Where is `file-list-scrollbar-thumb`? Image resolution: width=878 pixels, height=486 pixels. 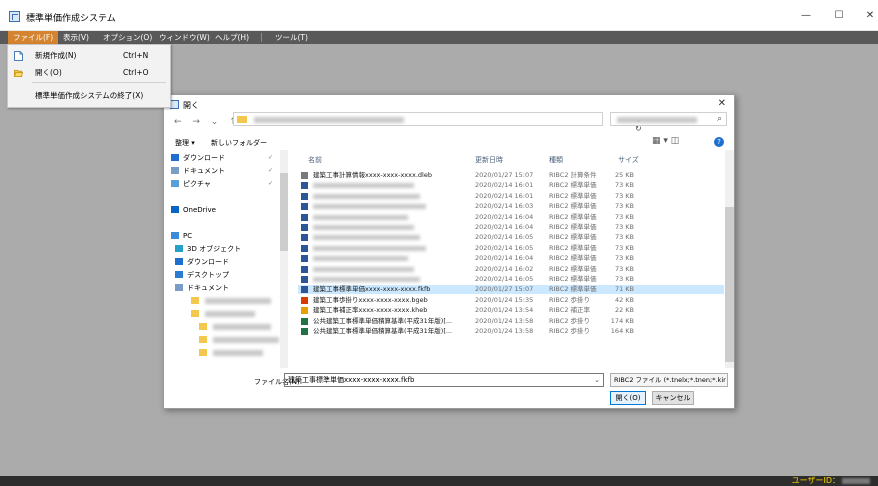
file-list-scrollbar-thumb is located at coordinates (729, 284).